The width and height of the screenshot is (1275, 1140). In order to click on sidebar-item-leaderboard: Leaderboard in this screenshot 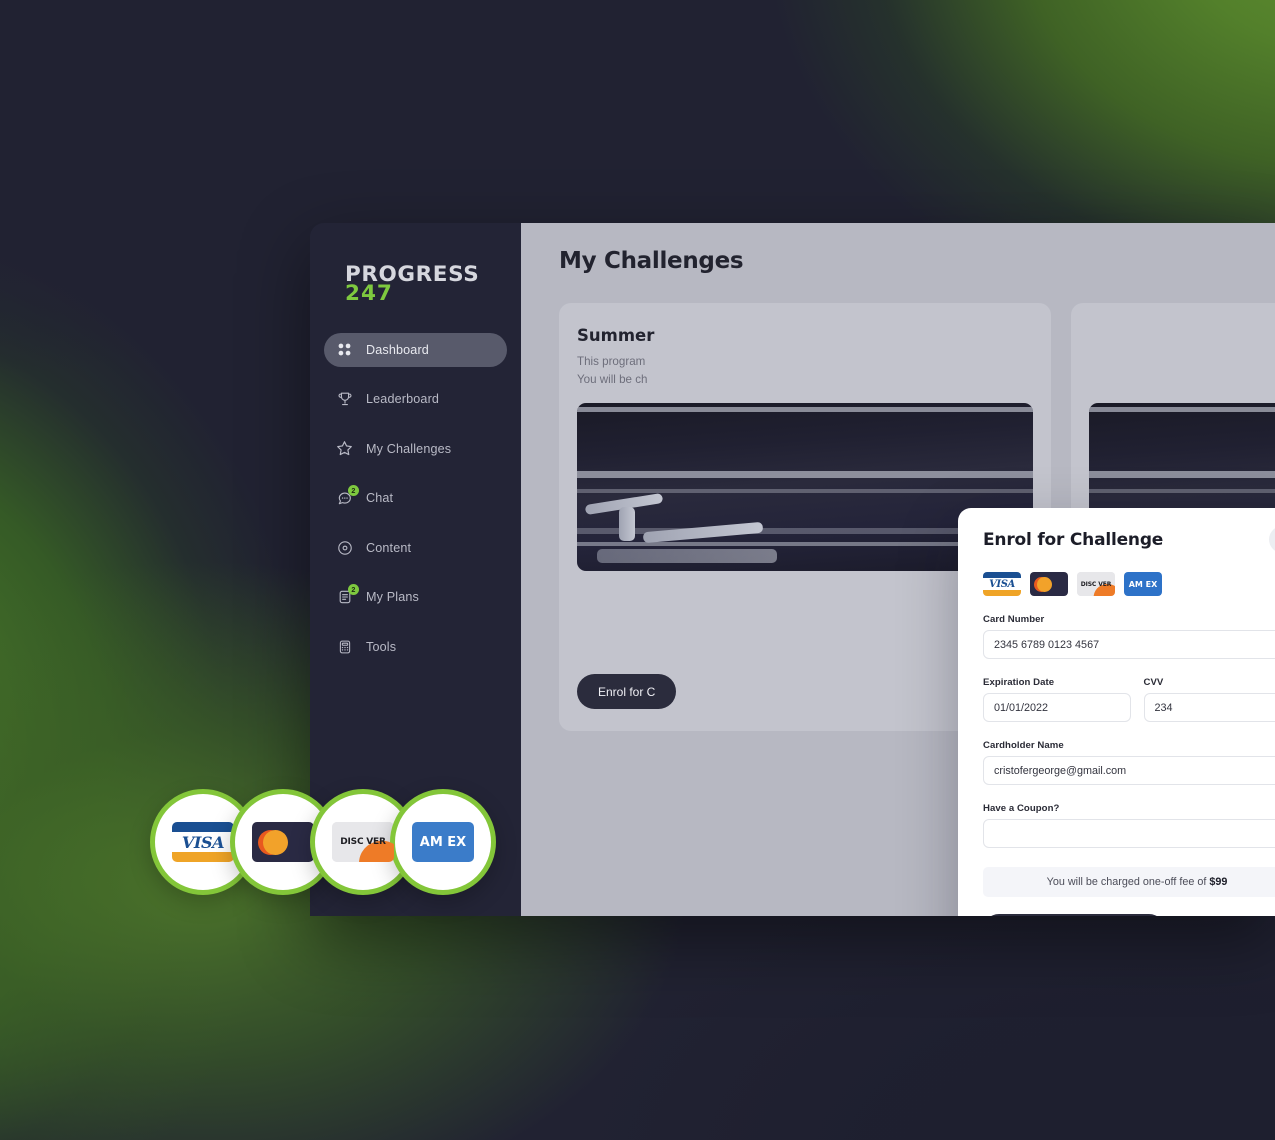, I will do `click(415, 399)`.